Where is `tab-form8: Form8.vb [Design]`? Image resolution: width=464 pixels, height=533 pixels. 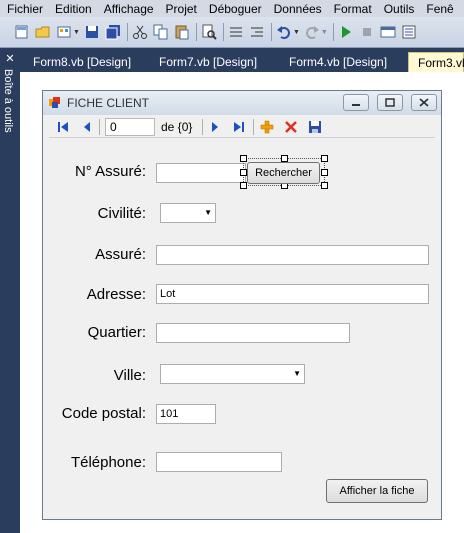 tab-form8: Form8.vb [Design] is located at coordinates (82, 62).